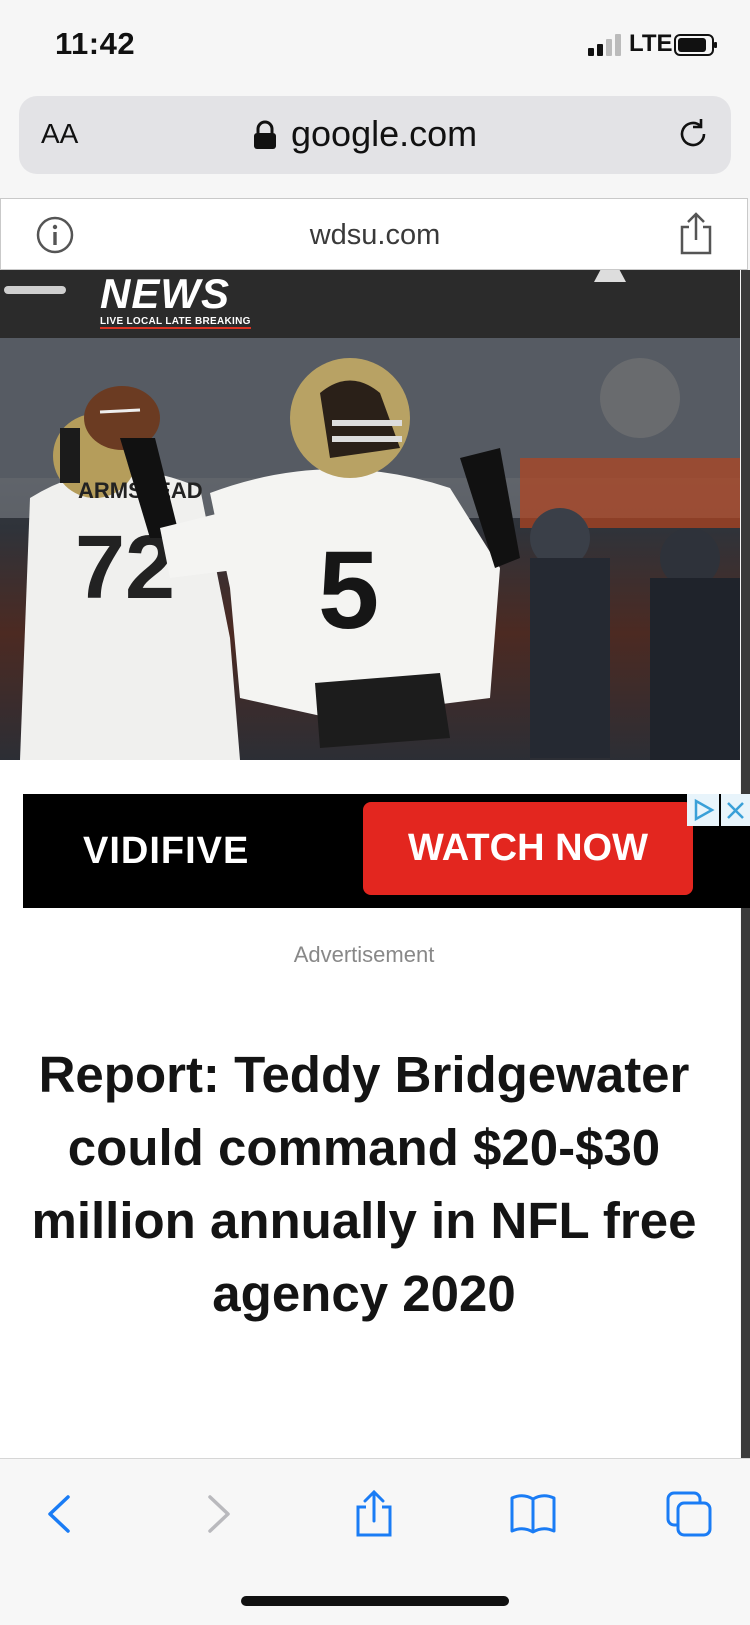  I want to click on logo-tagline: LIVE LOCAL LATE BREAKING, so click(175, 322).